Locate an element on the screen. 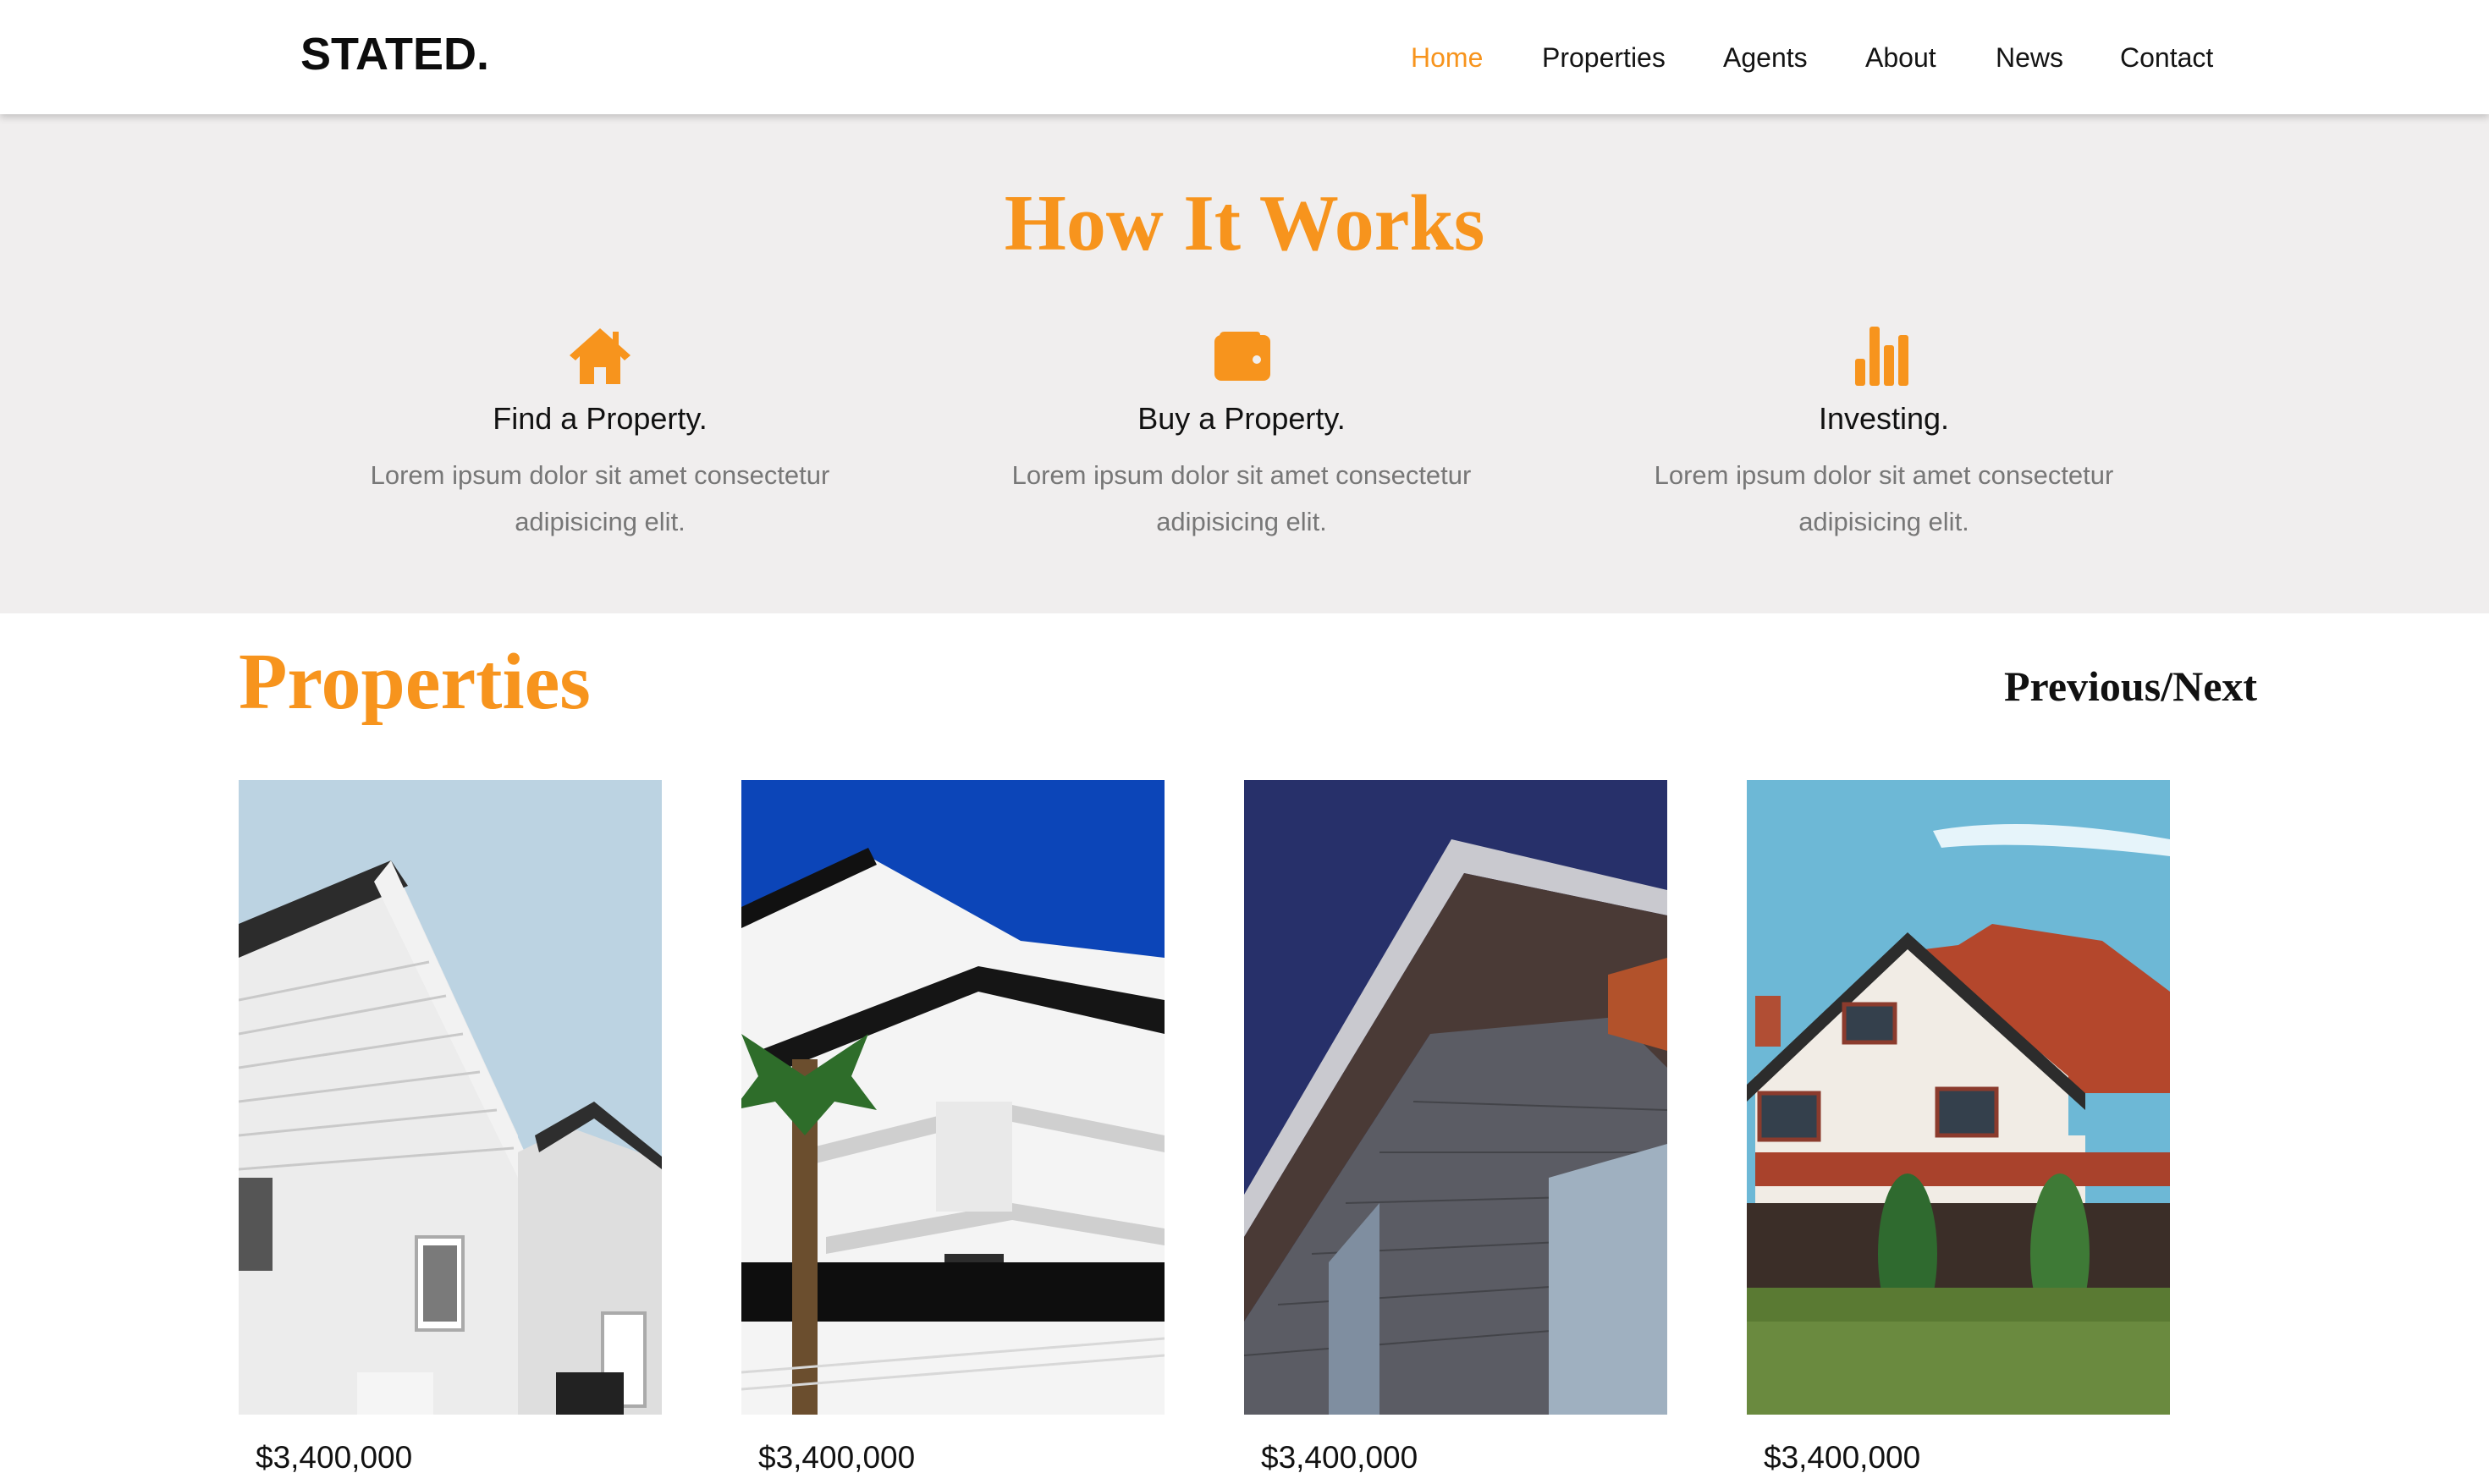 Image resolution: width=2489 pixels, height=1484 pixels. nav-news: News is located at coordinates (2029, 58).